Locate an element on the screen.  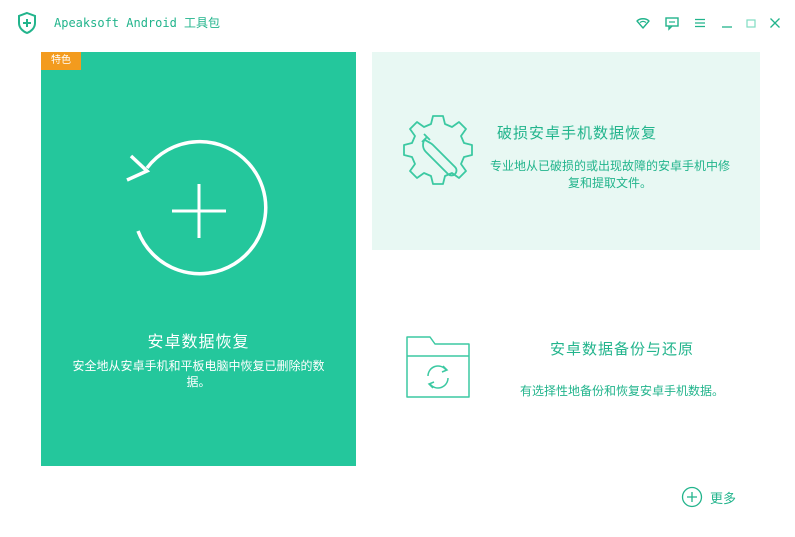
title-bar: Apeaksoft Android 工具包 is located at coordinates (397, 22).